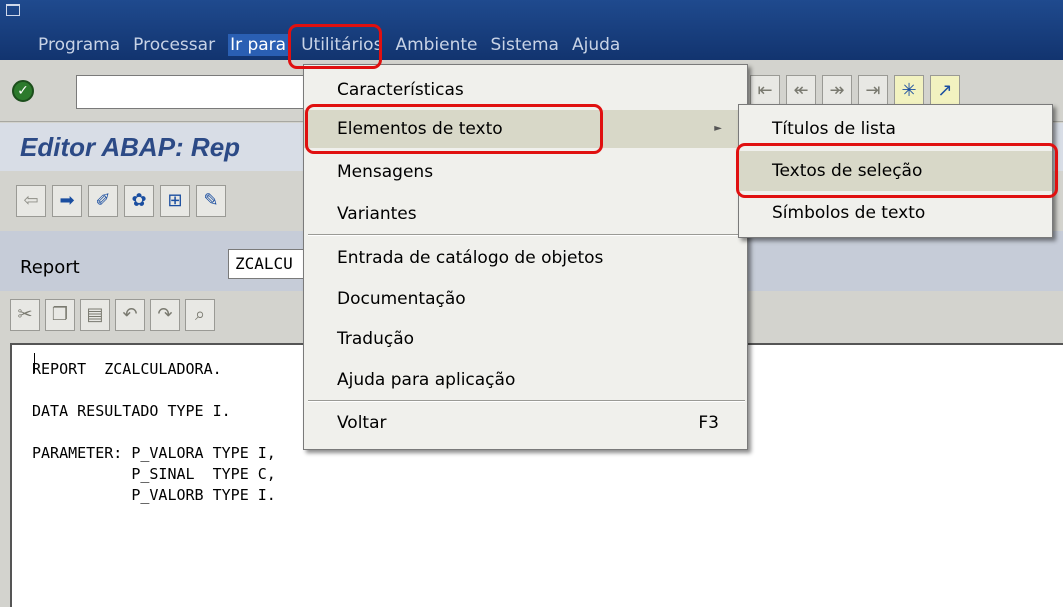 This screenshot has width=1063, height=607. I want to click on menu-item-label: Variantes, so click(377, 214).